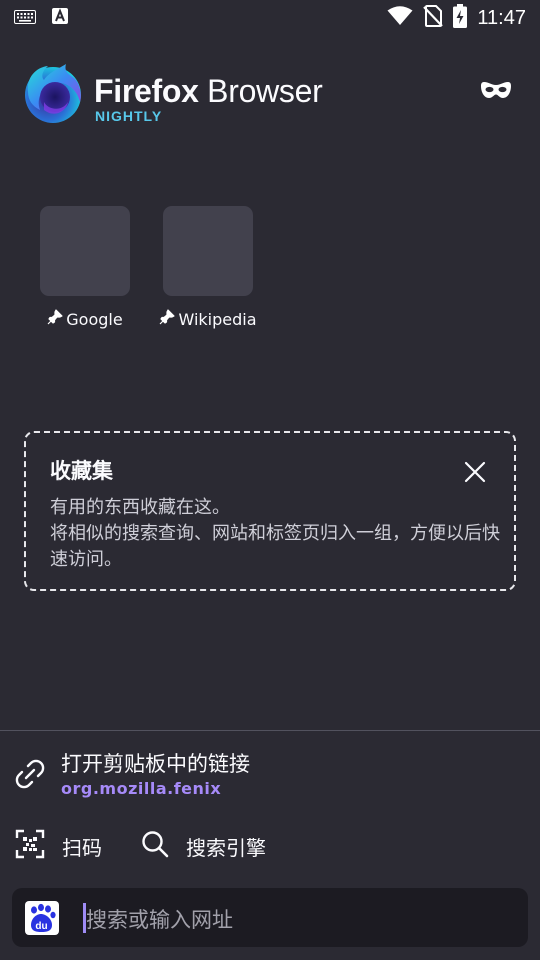  What do you see at coordinates (25, 18) in the screenshot?
I see `keyboard-icon` at bounding box center [25, 18].